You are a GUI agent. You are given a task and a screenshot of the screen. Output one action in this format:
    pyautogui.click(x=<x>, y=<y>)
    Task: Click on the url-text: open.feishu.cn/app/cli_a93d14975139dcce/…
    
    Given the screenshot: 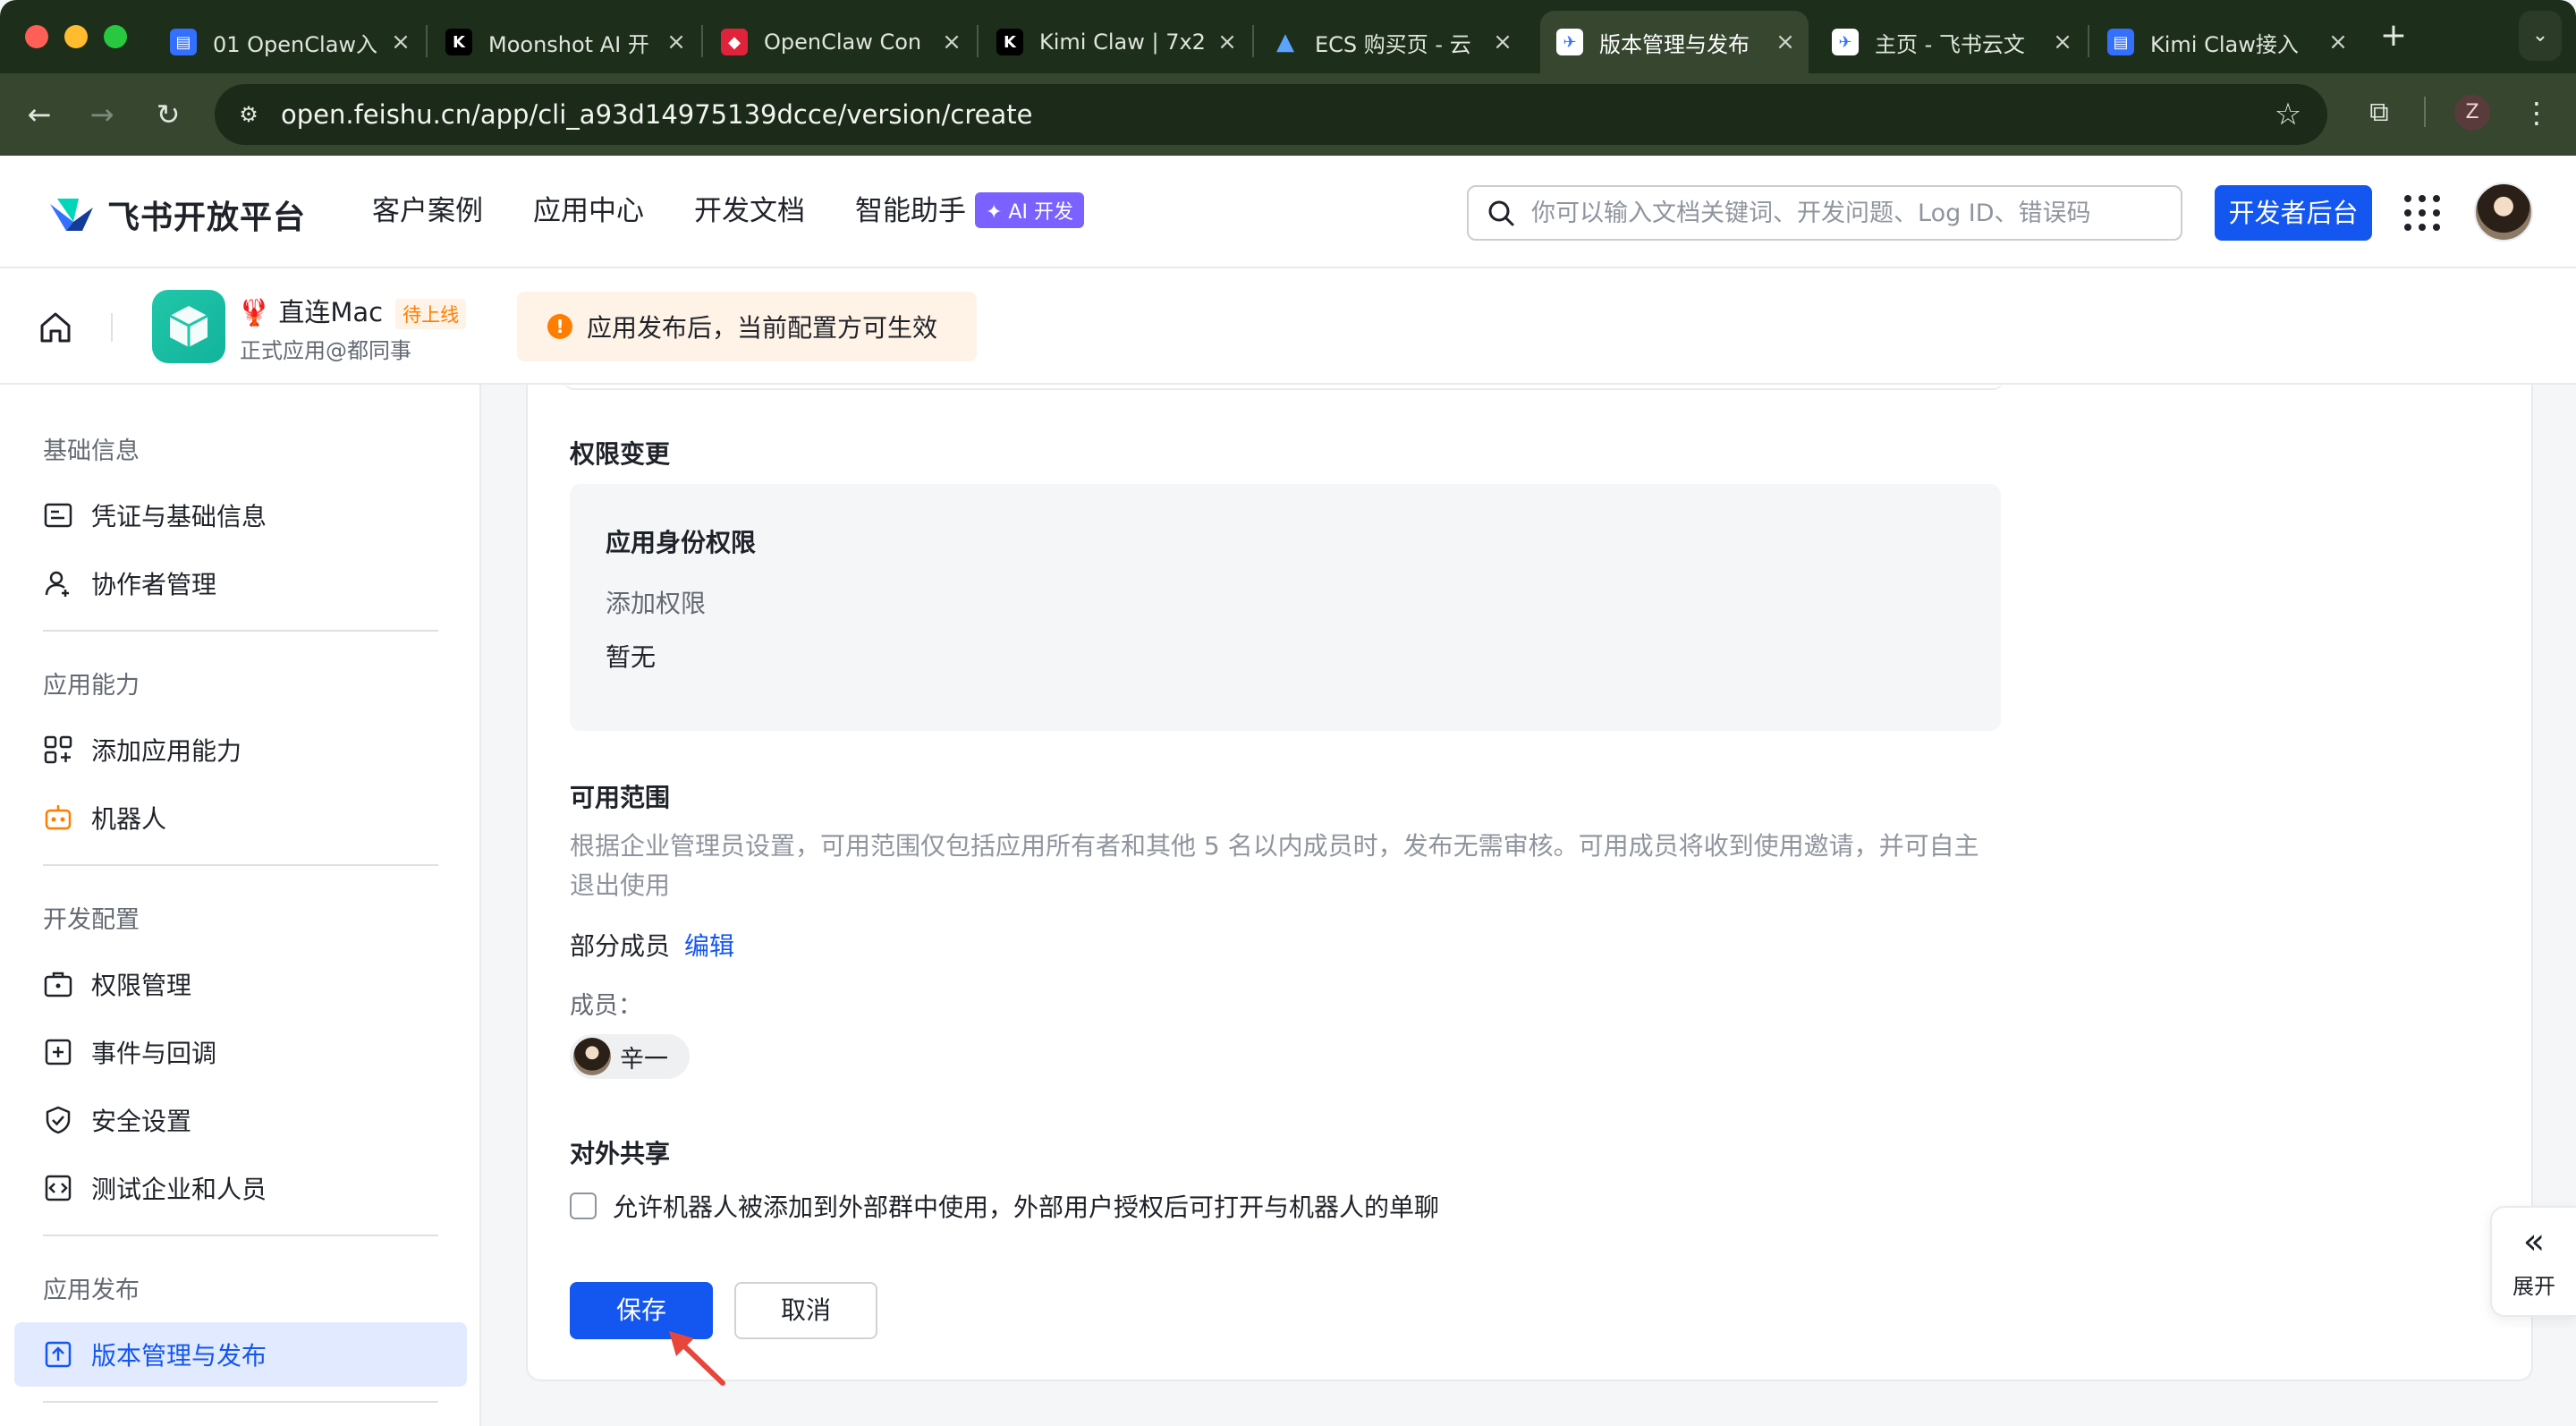 What is the action you would take?
    pyautogui.click(x=656, y=115)
    